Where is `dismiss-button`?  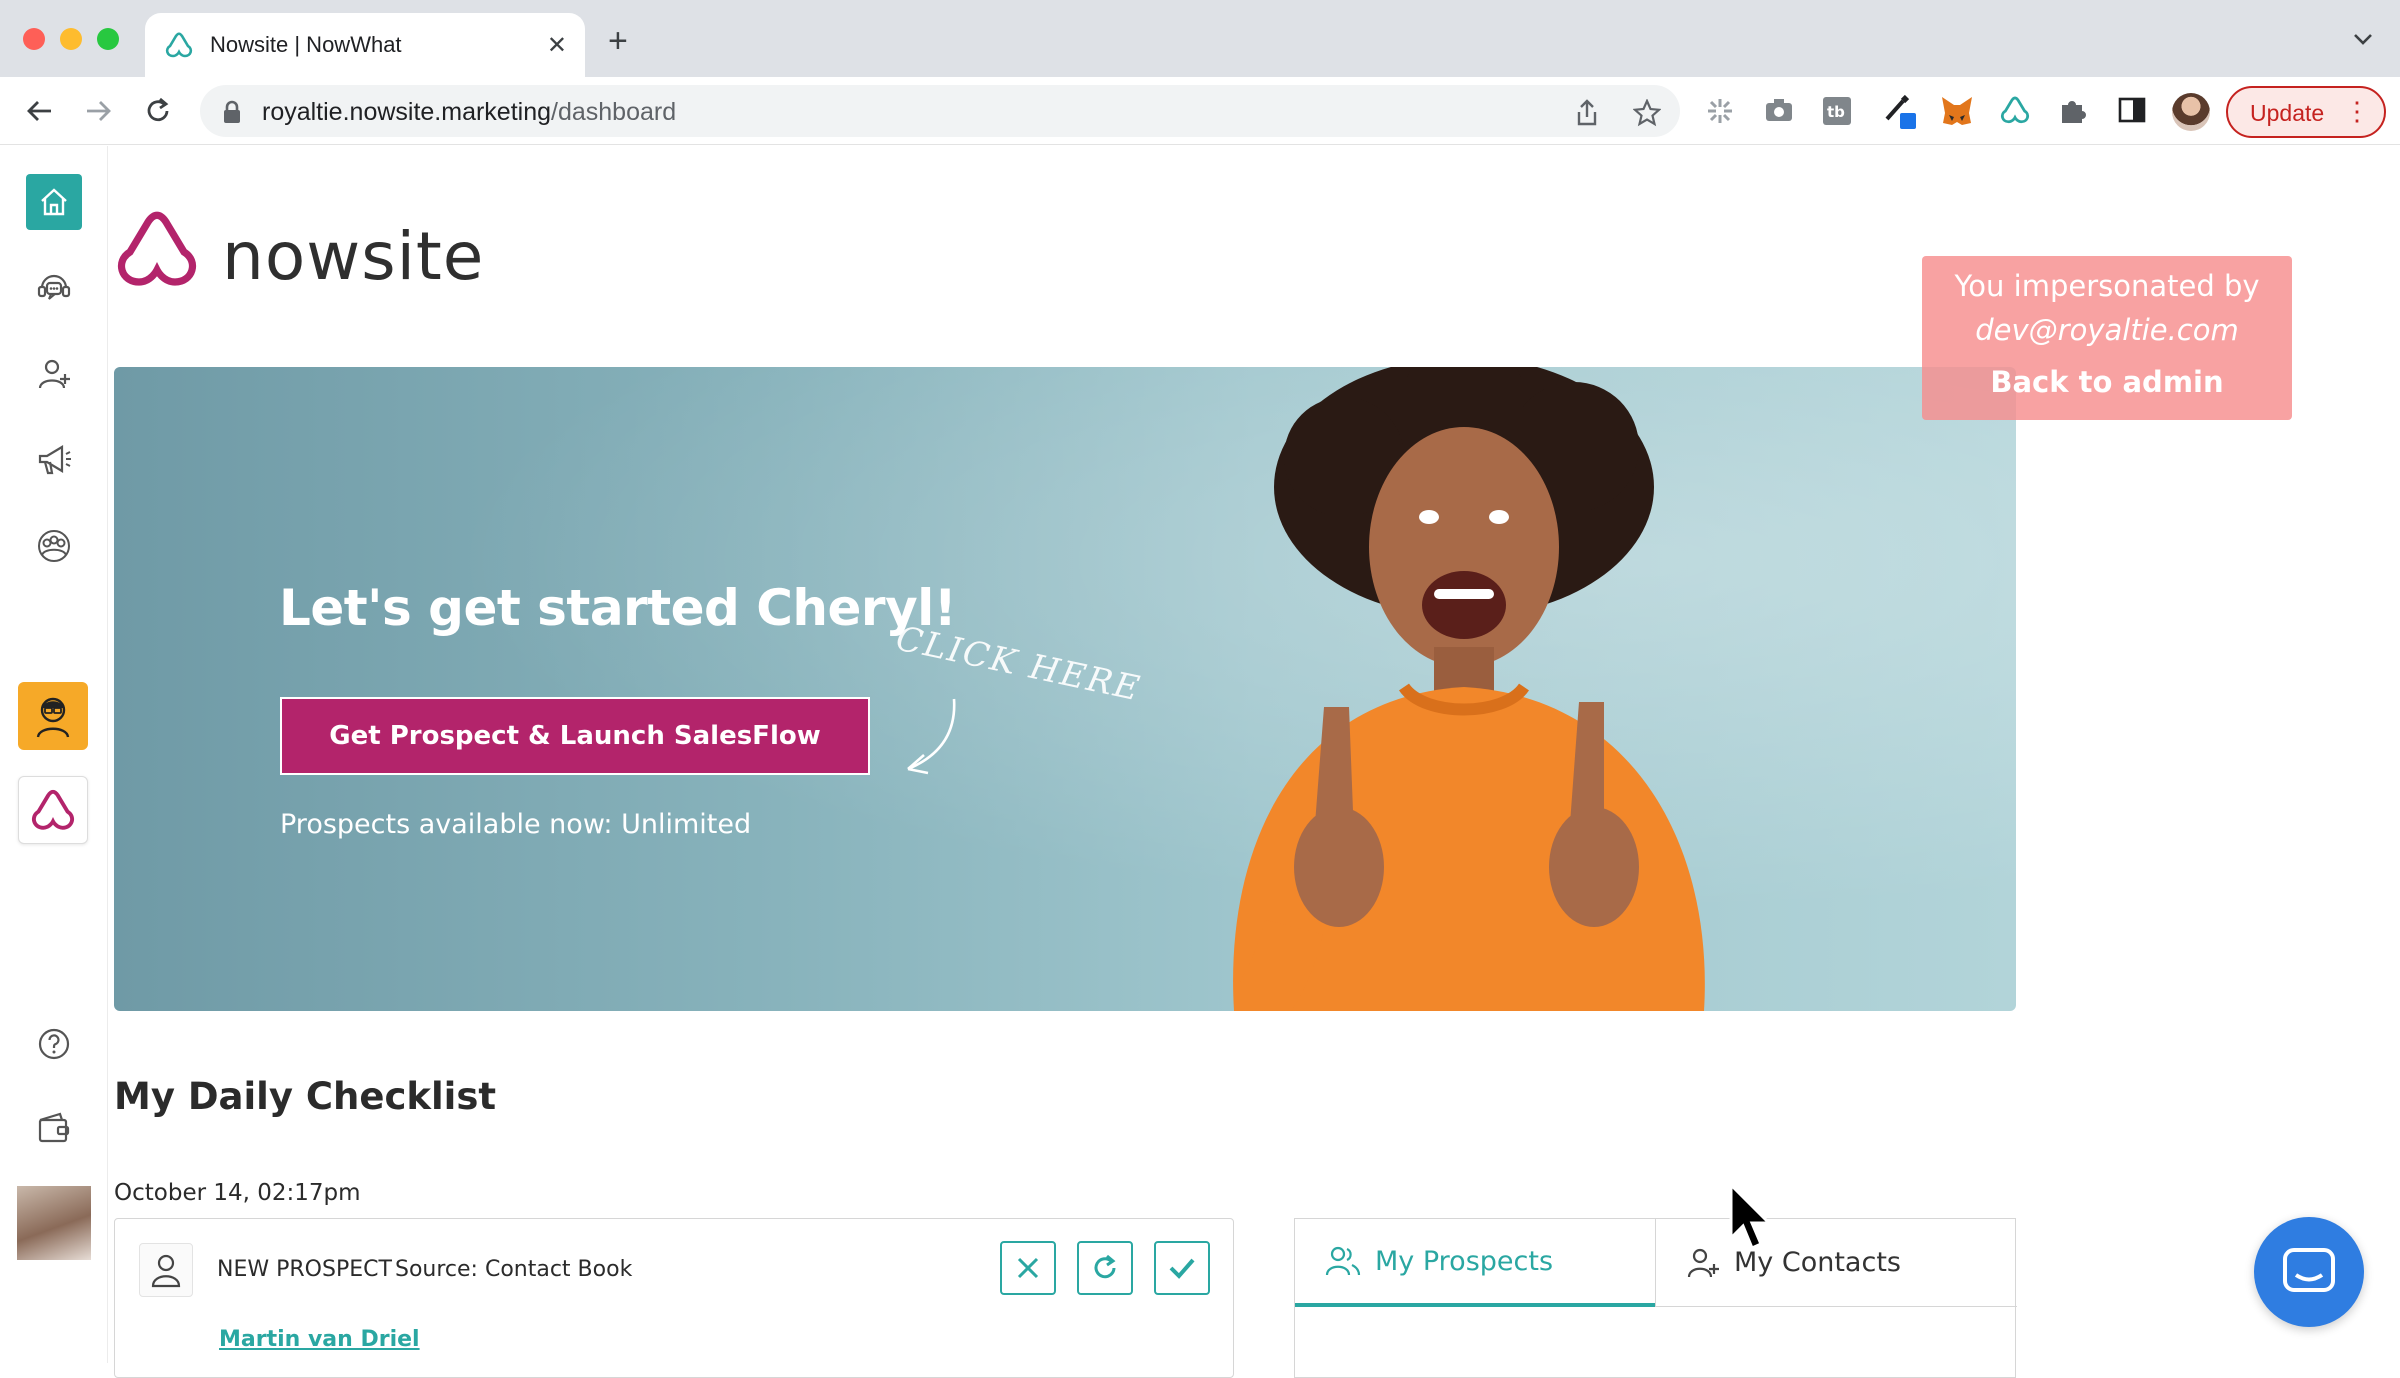
dismiss-button is located at coordinates (1028, 1268).